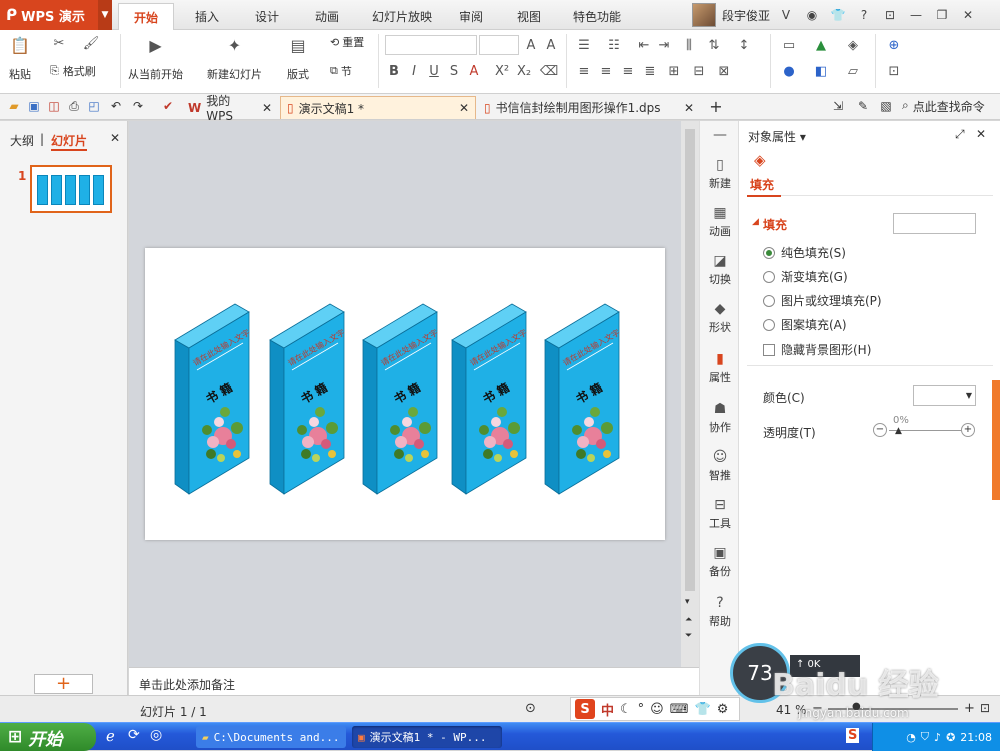 The image size is (1000, 751). Describe the element at coordinates (34, 106) in the screenshot. I see `save-icon: ▣` at that location.